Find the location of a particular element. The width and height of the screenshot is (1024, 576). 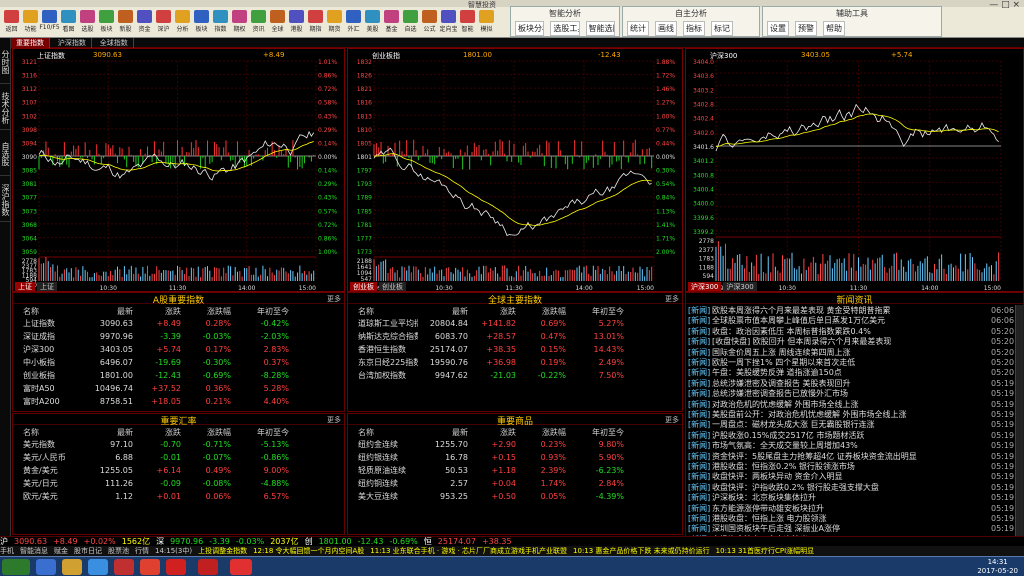

news-item: [新闻] [收盘快盘] 欧股回升 但本周录得六个月来最差表现 05:20 is located at coordinates (851, 341).